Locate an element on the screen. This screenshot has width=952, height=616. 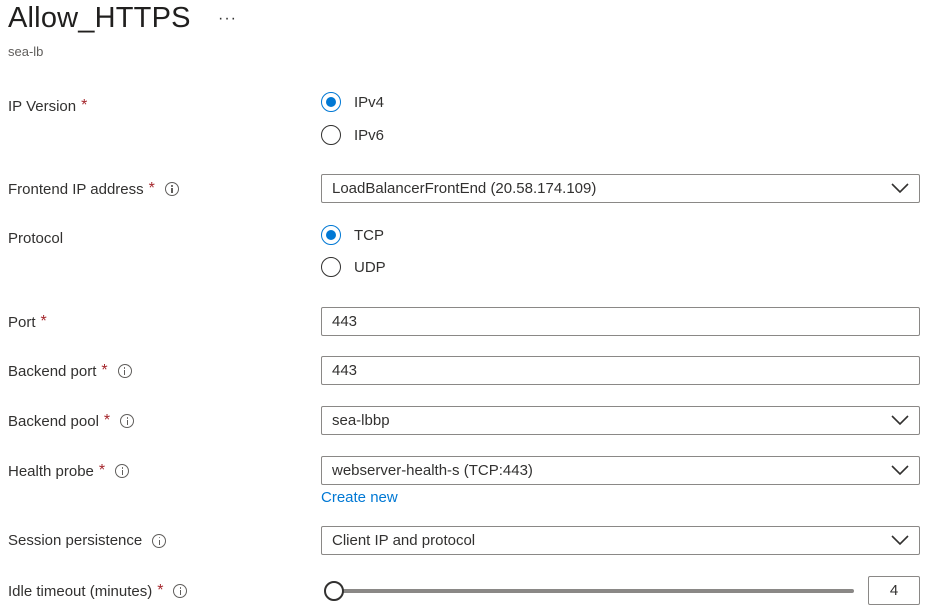
radio-label: TCP is located at coordinates (369, 235).